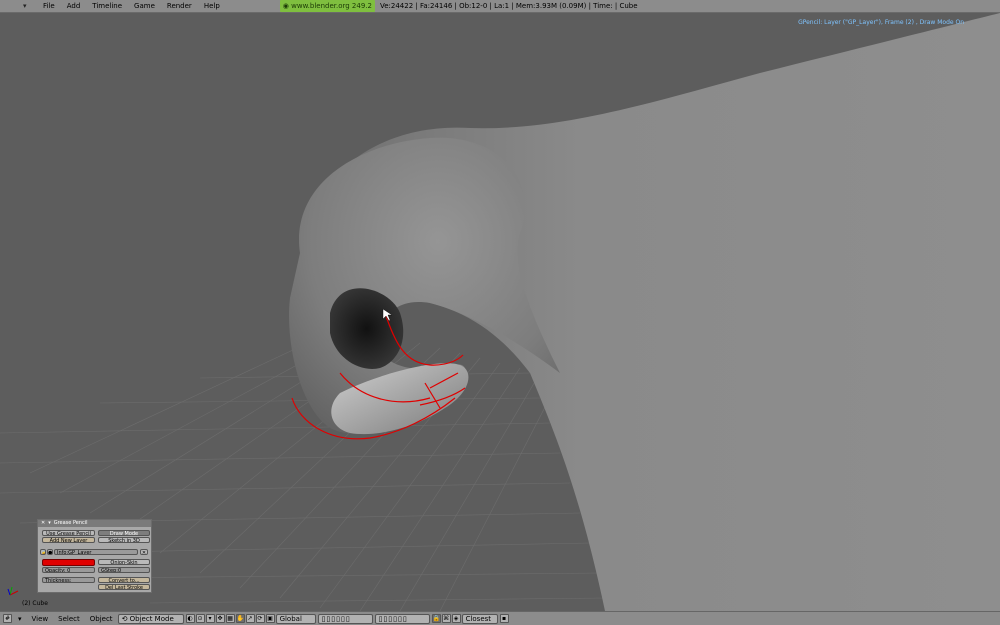 This screenshot has width=1000, height=625. Describe the element at coordinates (68, 533) in the screenshot. I see `use-grease-pencil-toggle: Use Grease Pencil` at that location.